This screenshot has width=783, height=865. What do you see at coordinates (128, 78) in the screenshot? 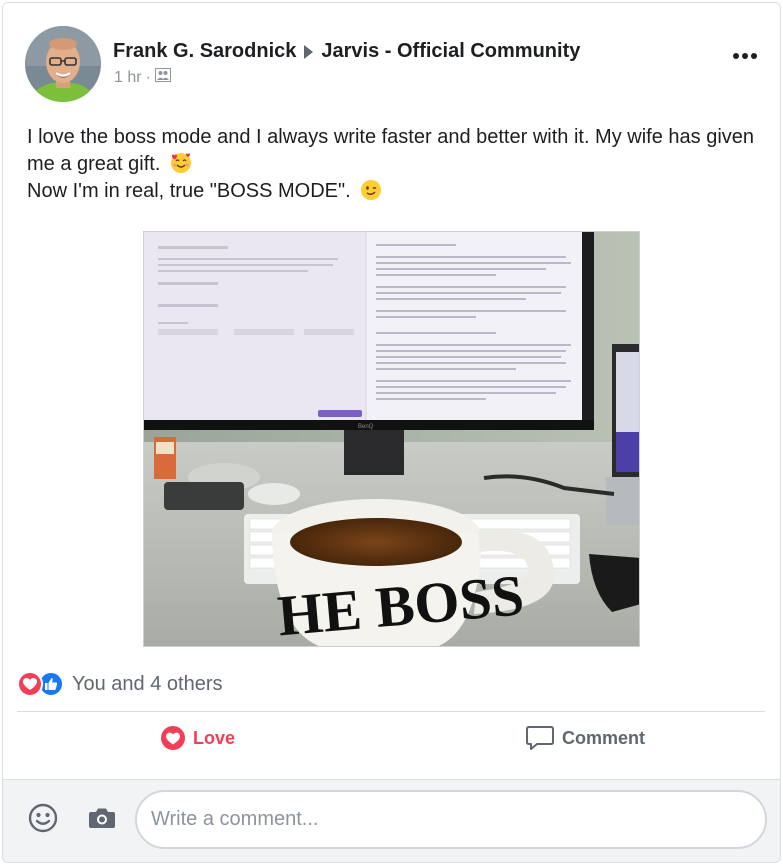
I see `post-timestamp: 1 hr` at bounding box center [128, 78].